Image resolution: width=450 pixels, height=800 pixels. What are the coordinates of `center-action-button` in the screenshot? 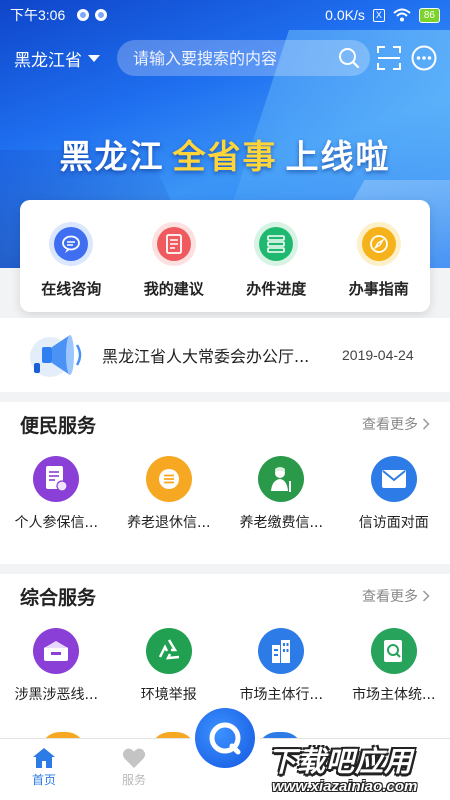 It's located at (225, 738).